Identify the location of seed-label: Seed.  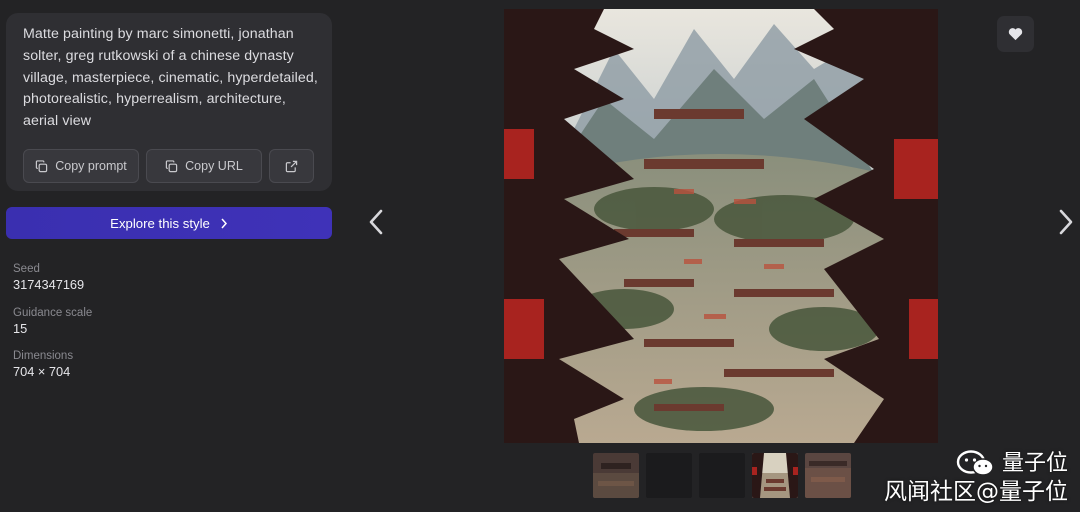
(26, 269).